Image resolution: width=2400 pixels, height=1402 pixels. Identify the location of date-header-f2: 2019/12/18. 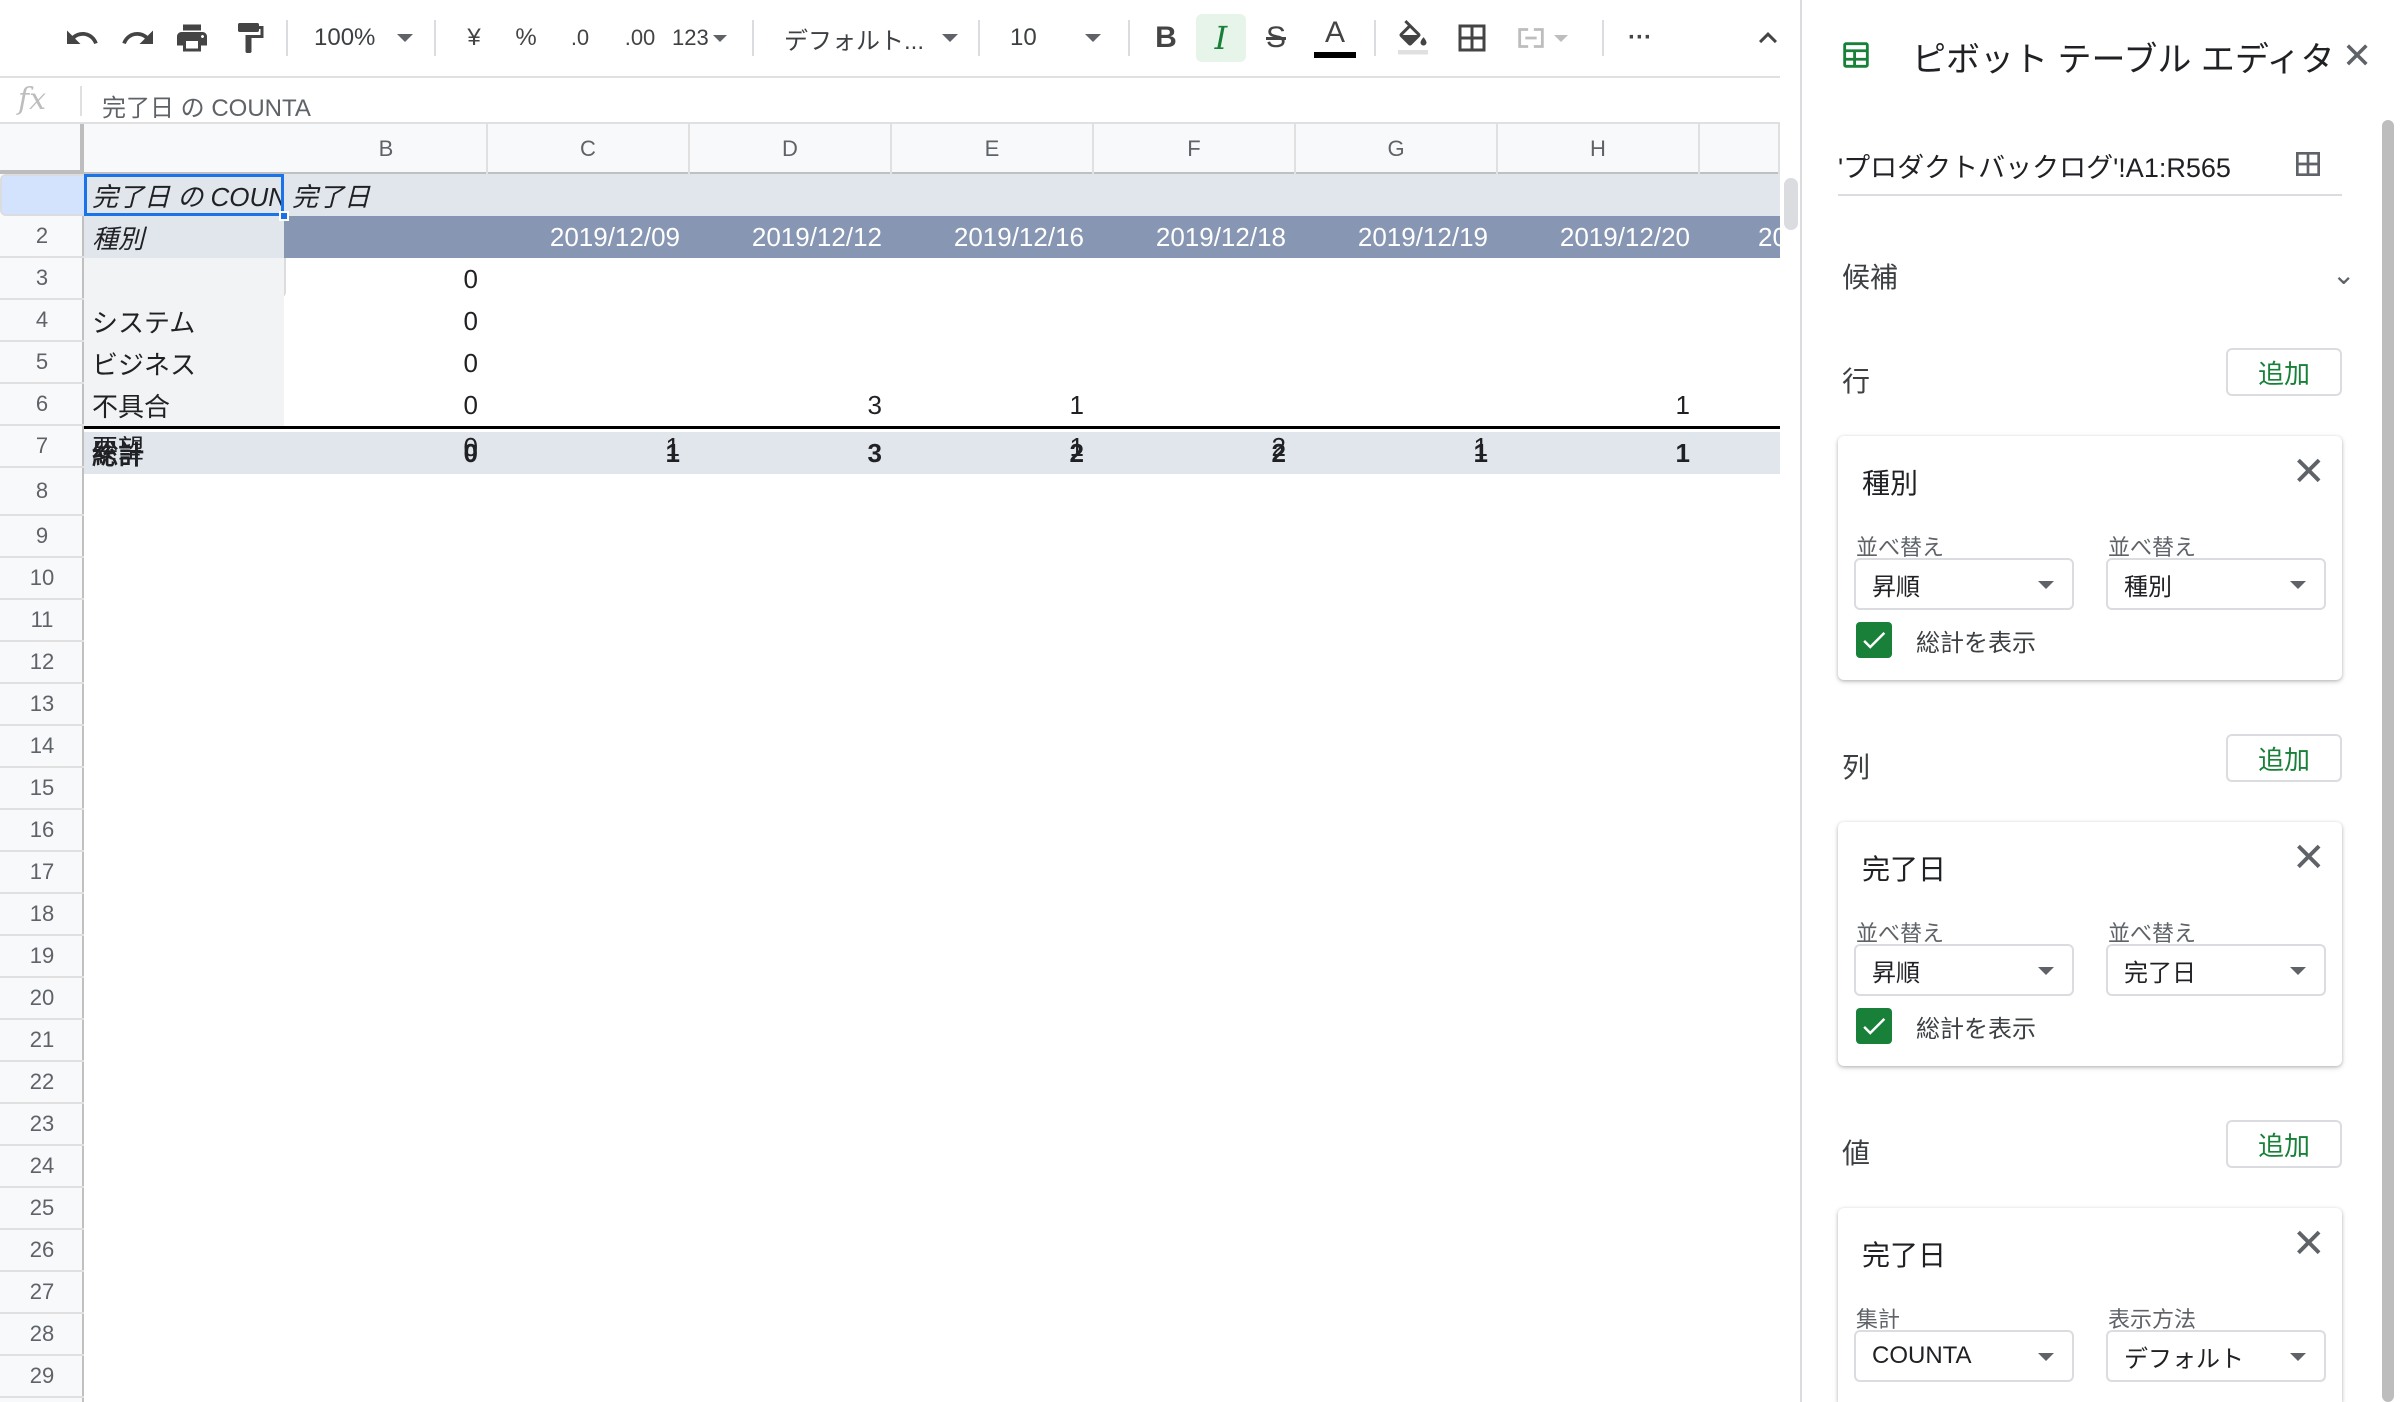
(1193, 237).